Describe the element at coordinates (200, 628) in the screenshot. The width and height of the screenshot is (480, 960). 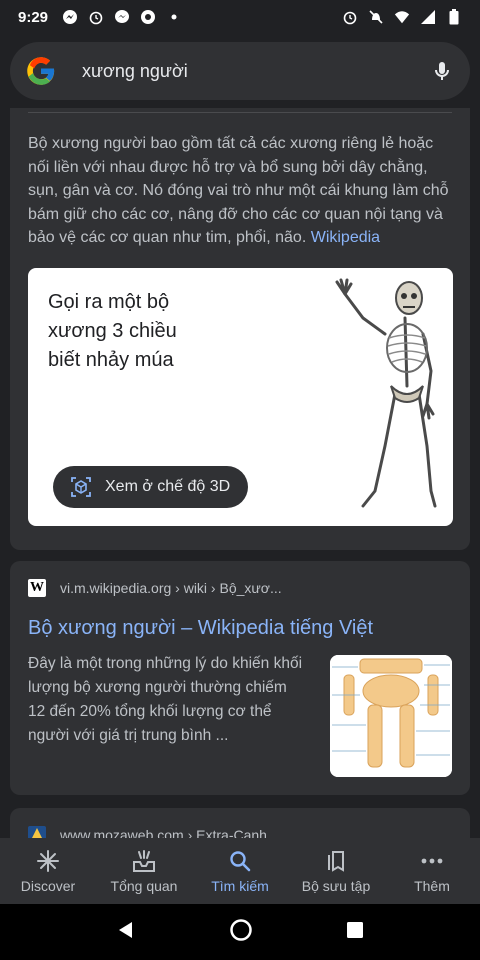
I see `result-title-link: Bộ xương người – Wikipedia tiếng Việt` at that location.